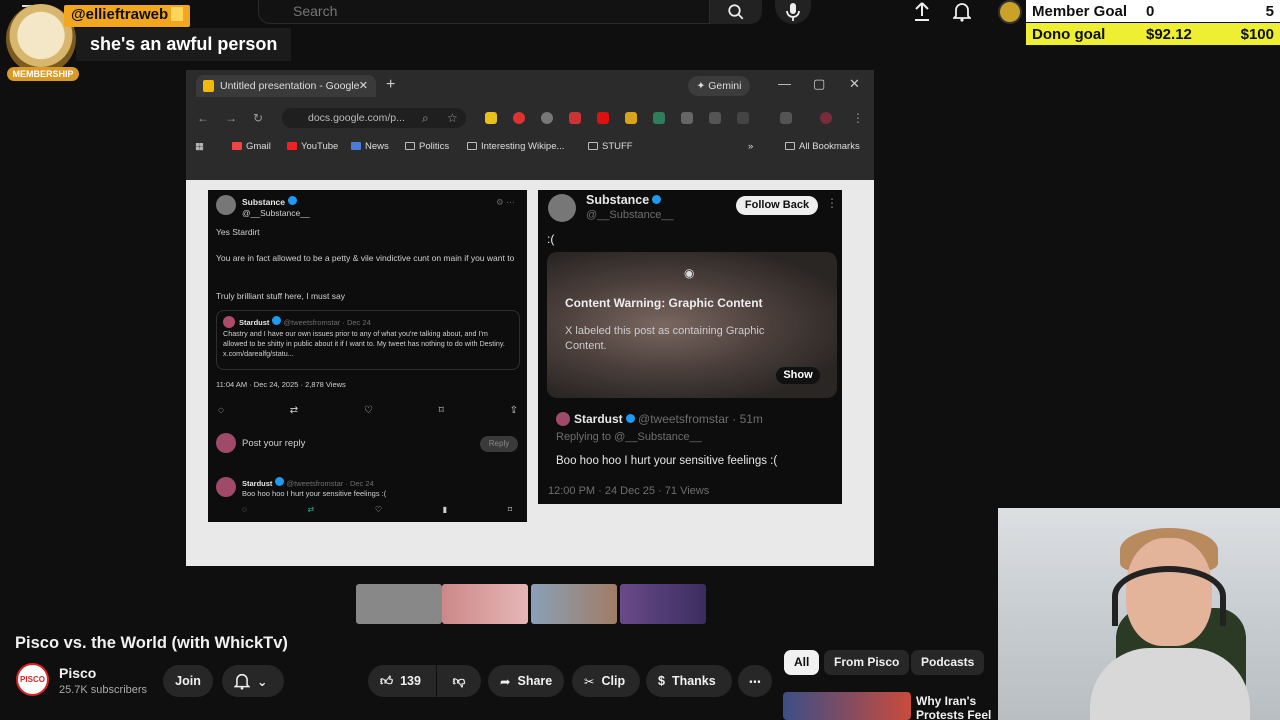 The height and width of the screenshot is (720, 1280). What do you see at coordinates (327, 322) in the screenshot?
I see `quote-author-handle: @tweetsfromstar · Dec 24` at bounding box center [327, 322].